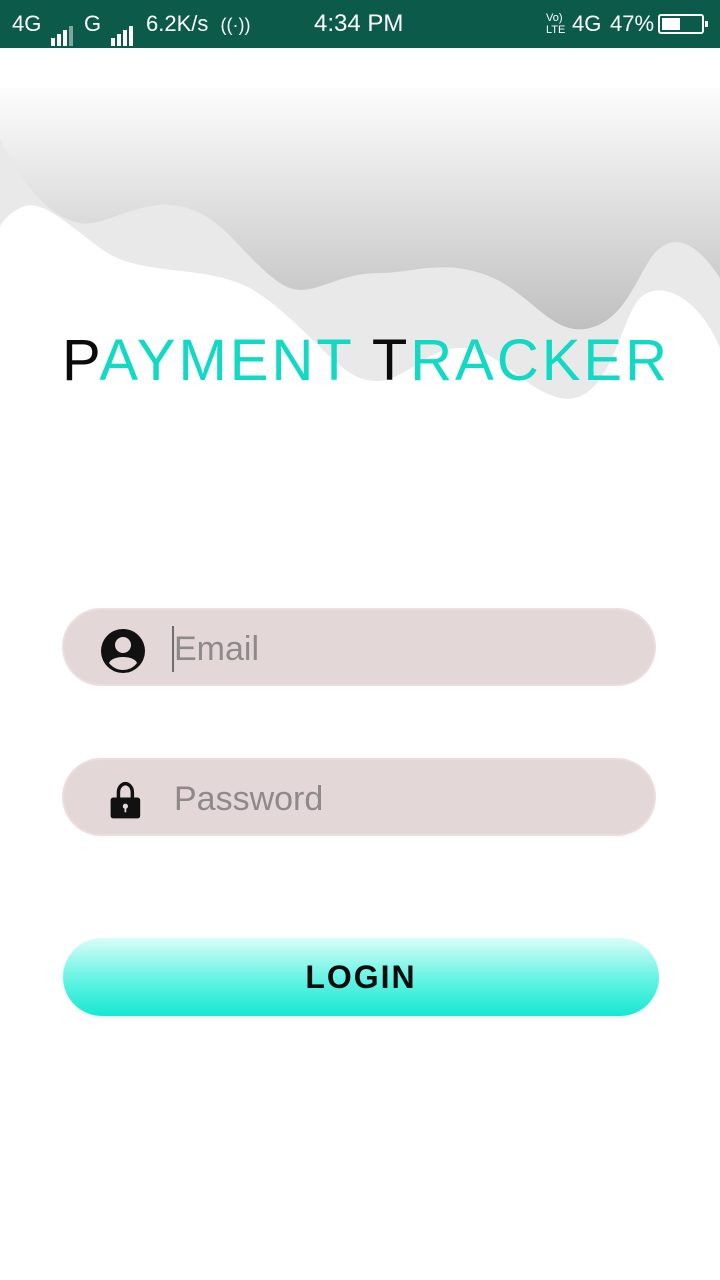  What do you see at coordinates (556, 24) in the screenshot?
I see `volte-indicator: Vo) LTE` at bounding box center [556, 24].